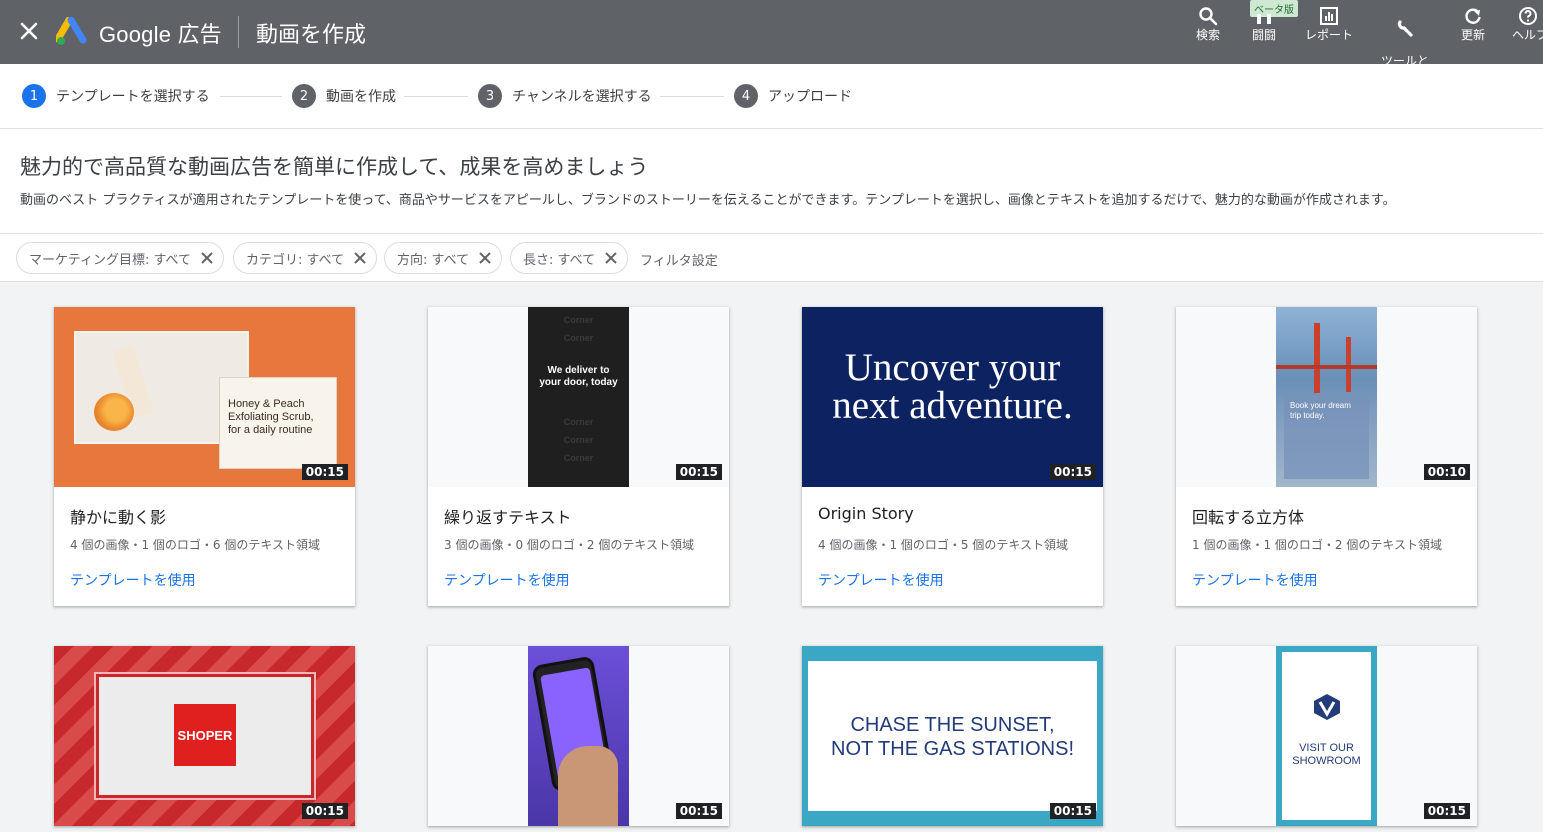 The width and height of the screenshot is (1543, 832). What do you see at coordinates (71, 31) in the screenshot?
I see `google-ads-logo-icon` at bounding box center [71, 31].